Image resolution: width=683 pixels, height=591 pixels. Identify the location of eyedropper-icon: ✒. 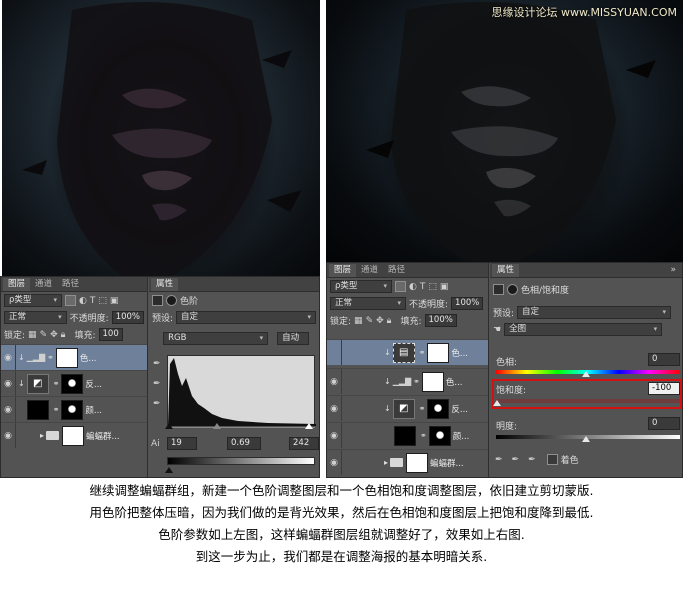
(499, 460).